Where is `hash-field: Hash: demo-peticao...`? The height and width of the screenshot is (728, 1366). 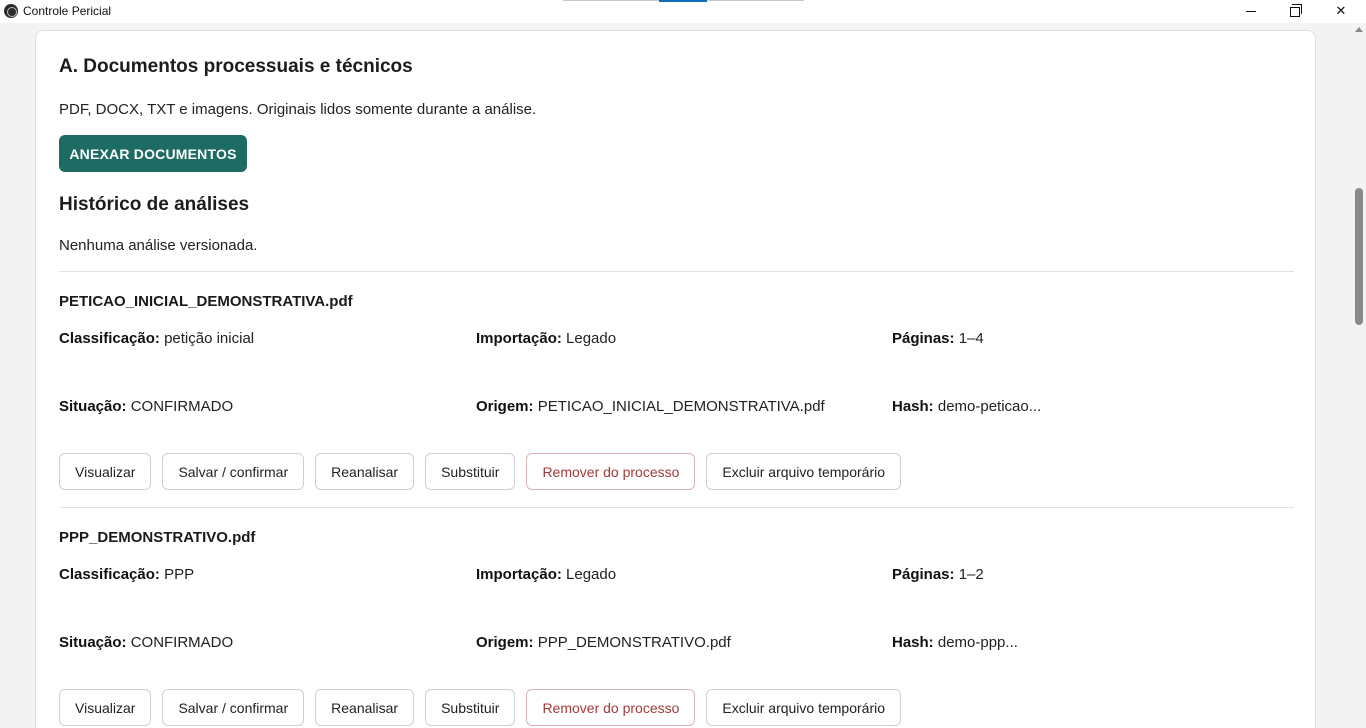 hash-field: Hash: demo-peticao... is located at coordinates (966, 406).